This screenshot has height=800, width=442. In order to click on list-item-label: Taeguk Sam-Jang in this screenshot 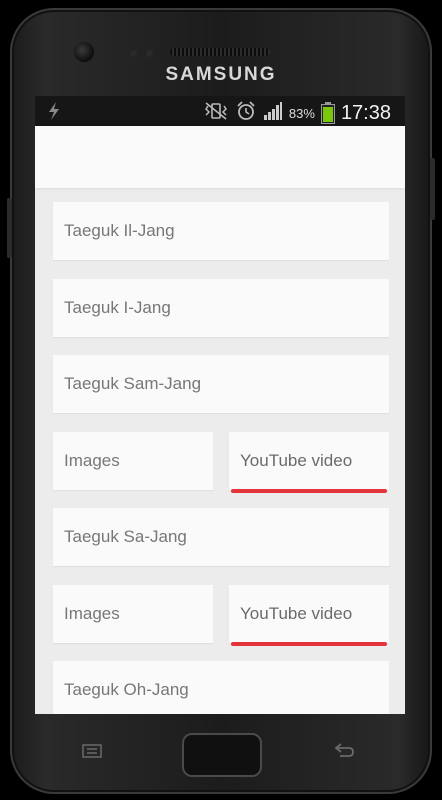, I will do `click(133, 383)`.